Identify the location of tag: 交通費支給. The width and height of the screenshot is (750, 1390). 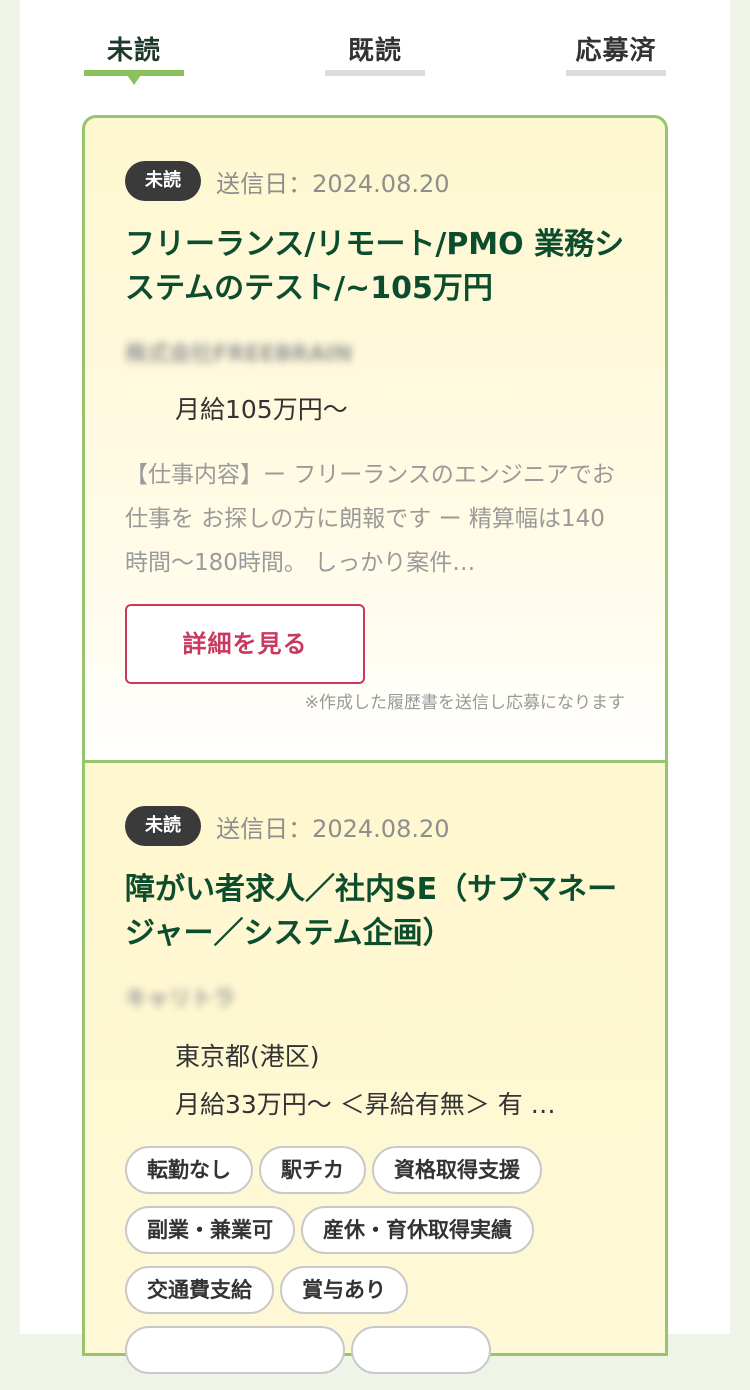
(199, 1290).